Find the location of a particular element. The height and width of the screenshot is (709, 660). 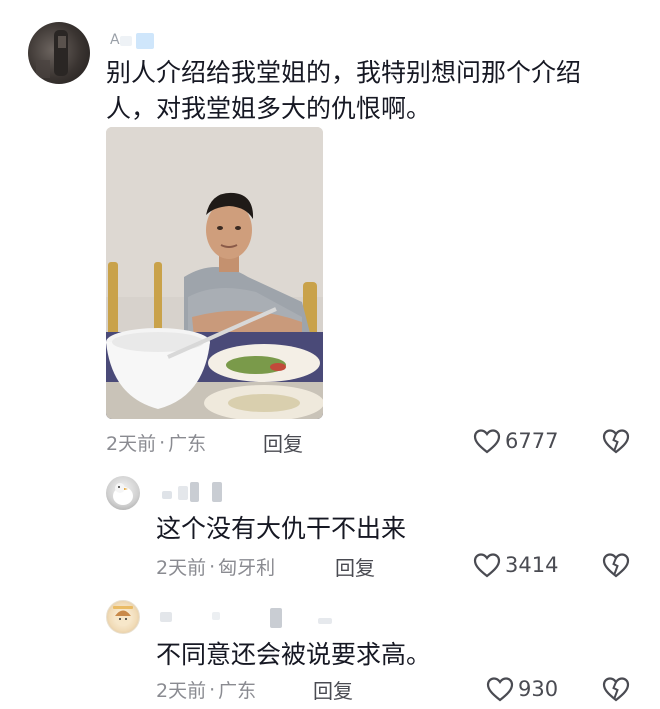

like-count: 3414 is located at coordinates (532, 565).